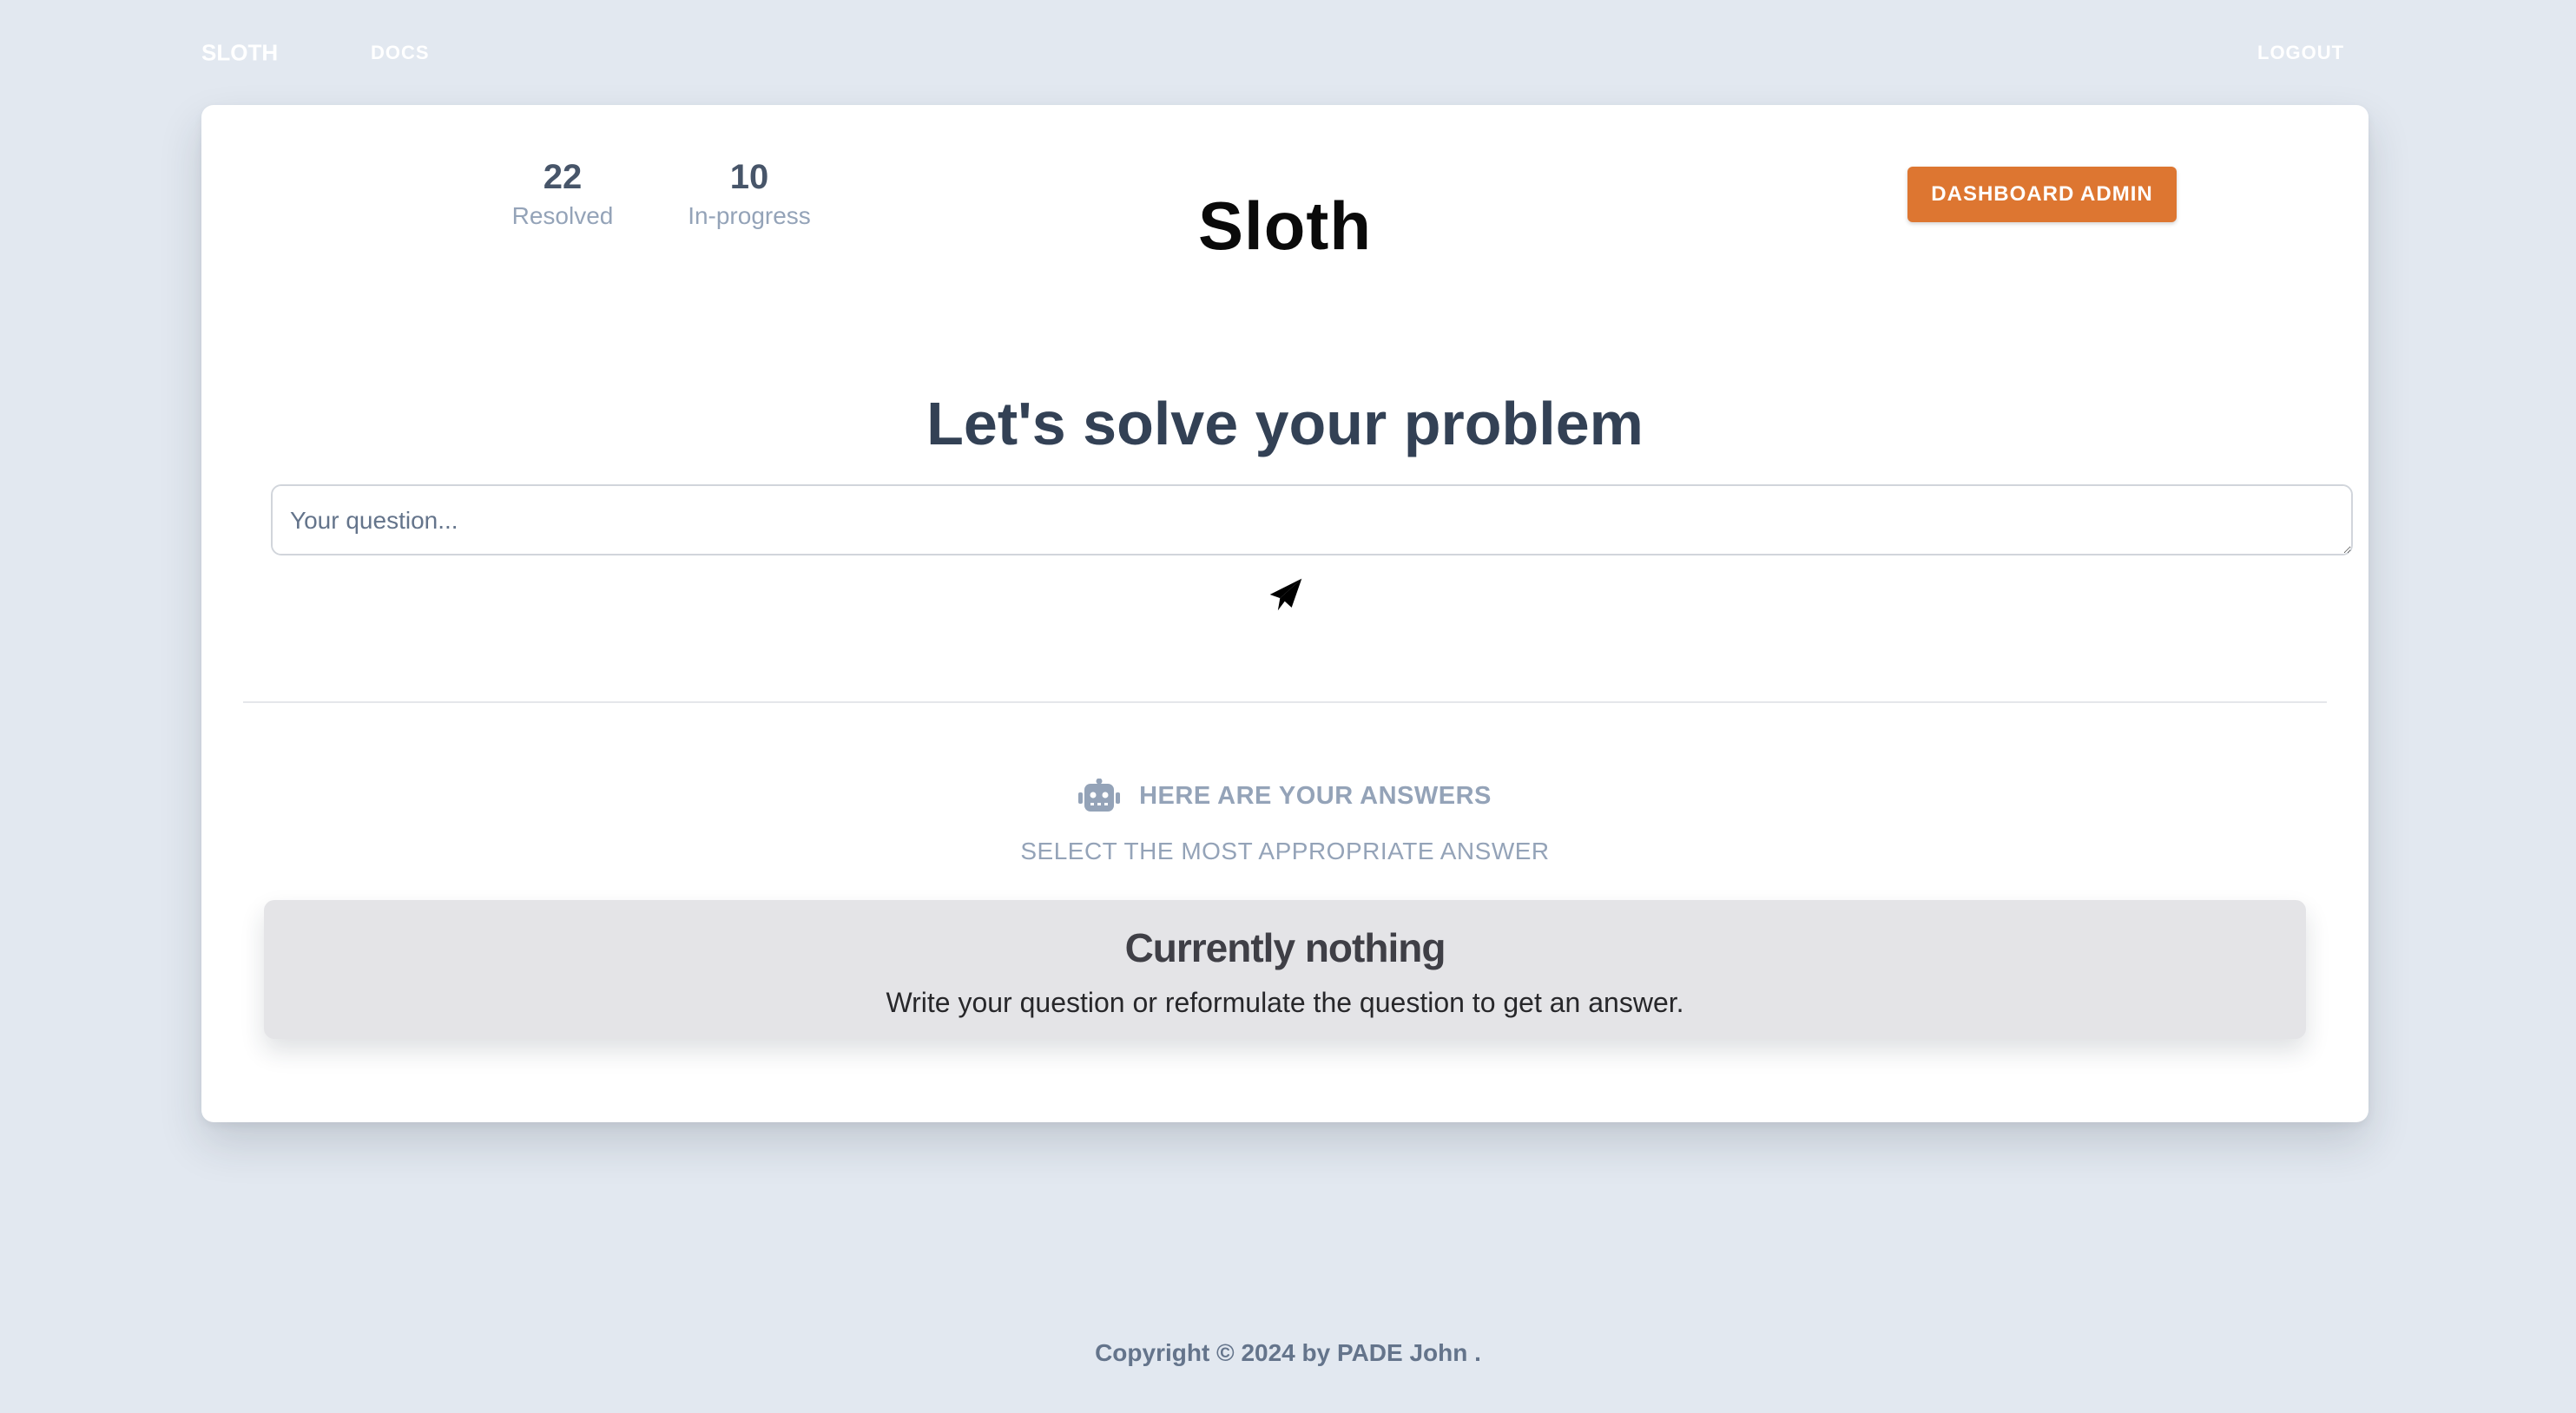 The image size is (2576, 1413). I want to click on stat-resolved-value: 22, so click(563, 177).